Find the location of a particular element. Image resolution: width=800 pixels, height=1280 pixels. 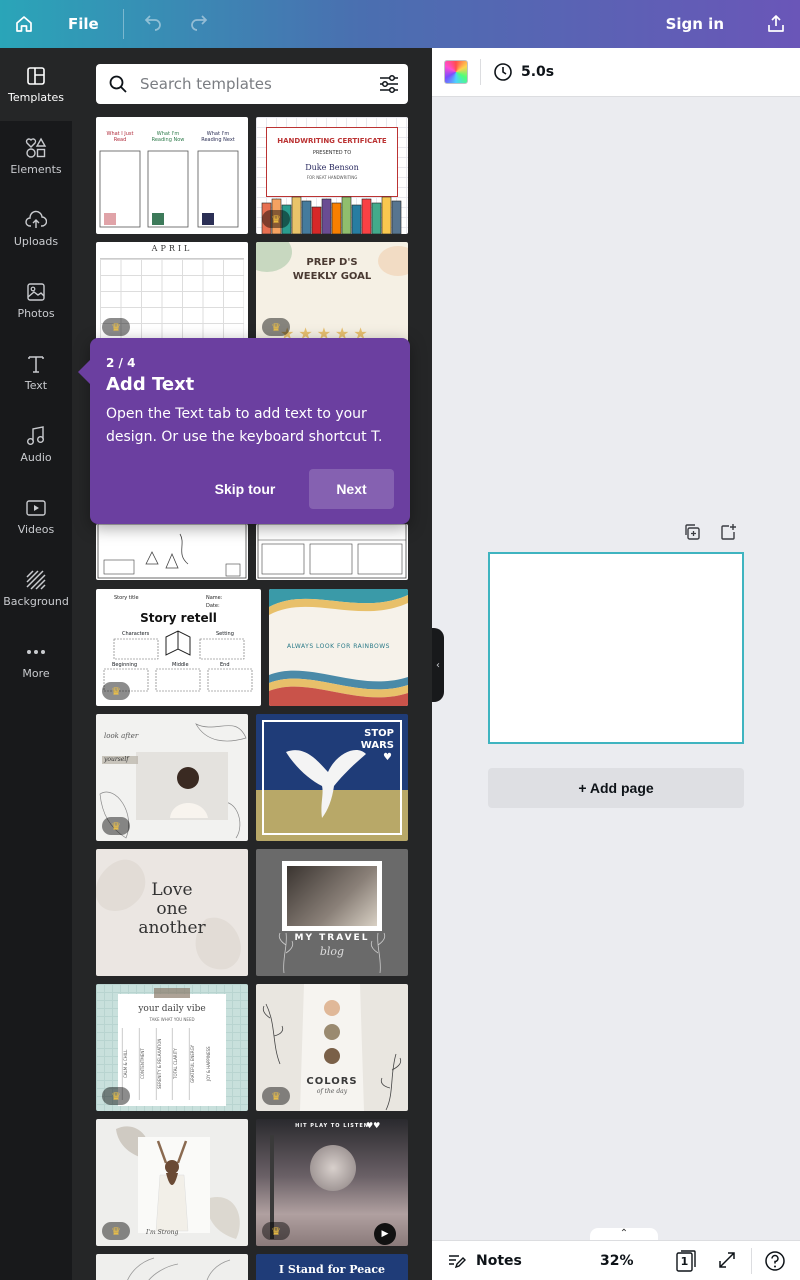

nav-text: Text is located at coordinates (36, 372).